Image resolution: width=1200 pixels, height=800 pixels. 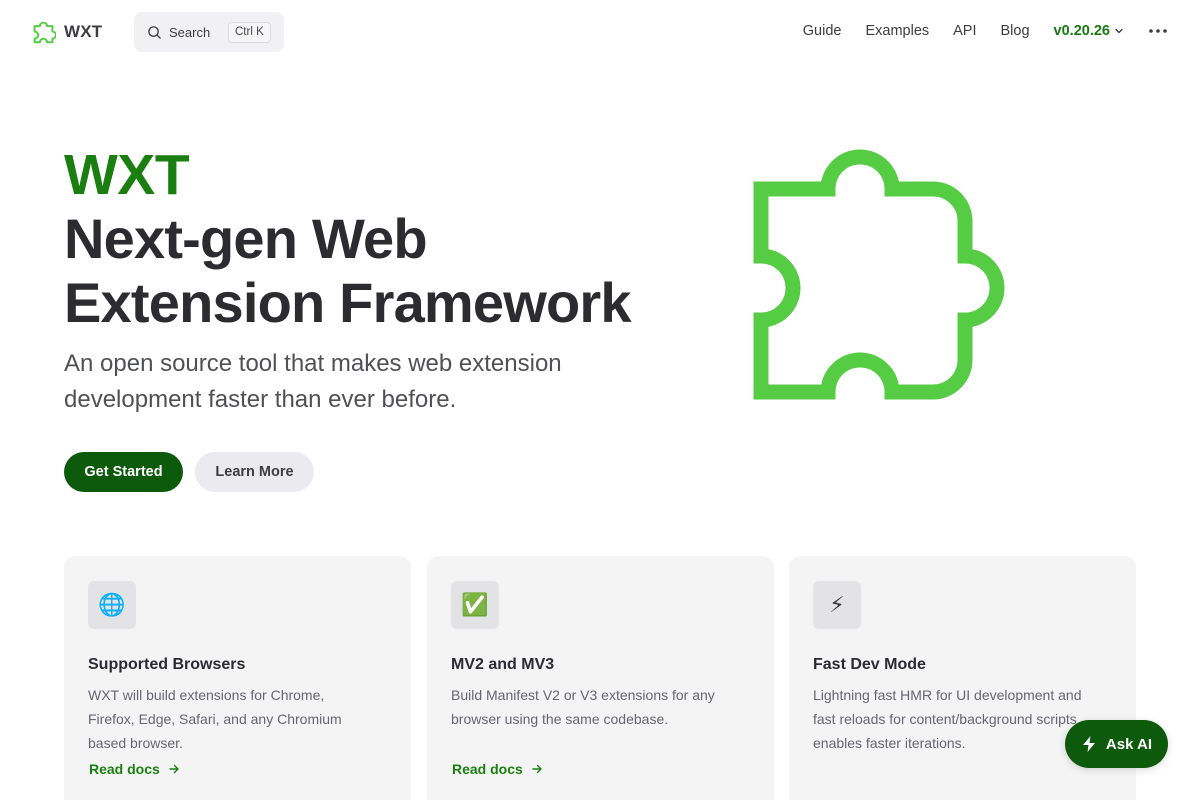 What do you see at coordinates (154, 32) in the screenshot?
I see `search-icon` at bounding box center [154, 32].